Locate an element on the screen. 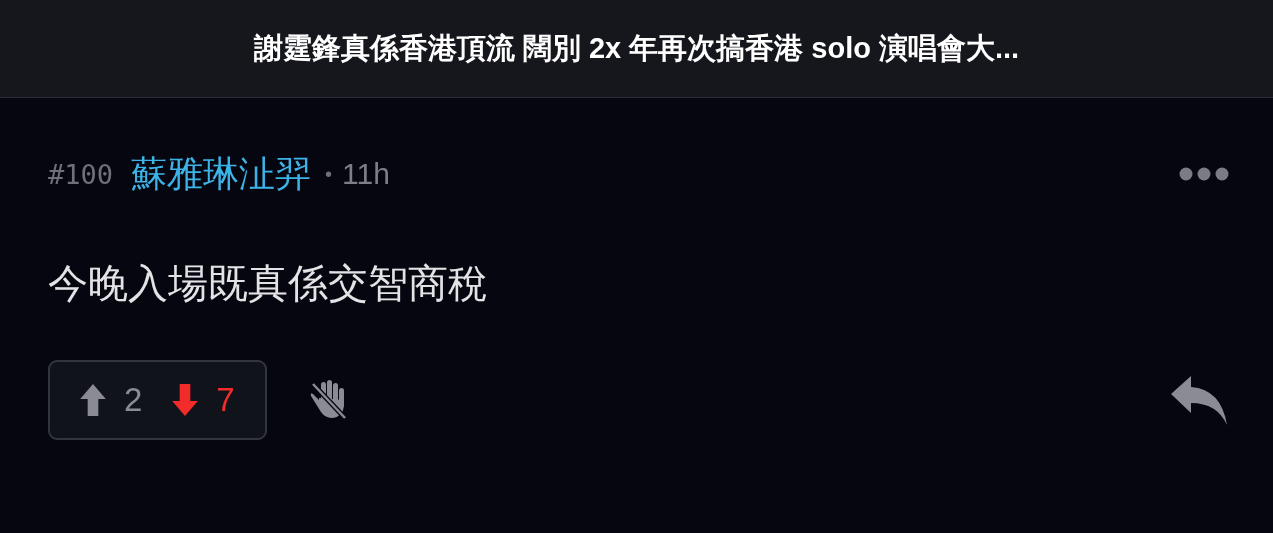 This screenshot has width=1273, height=533. post-time: 11h is located at coordinates (366, 174).